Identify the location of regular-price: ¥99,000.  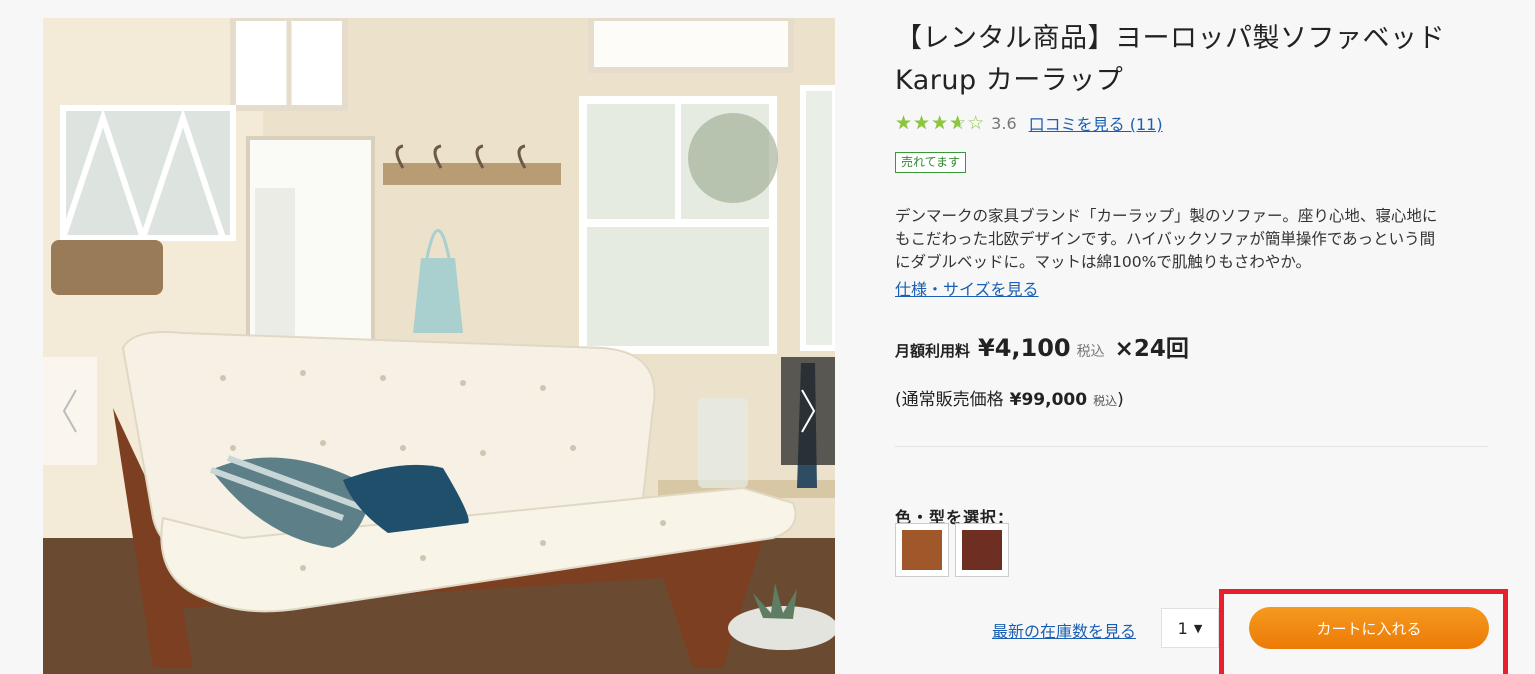
(1048, 400).